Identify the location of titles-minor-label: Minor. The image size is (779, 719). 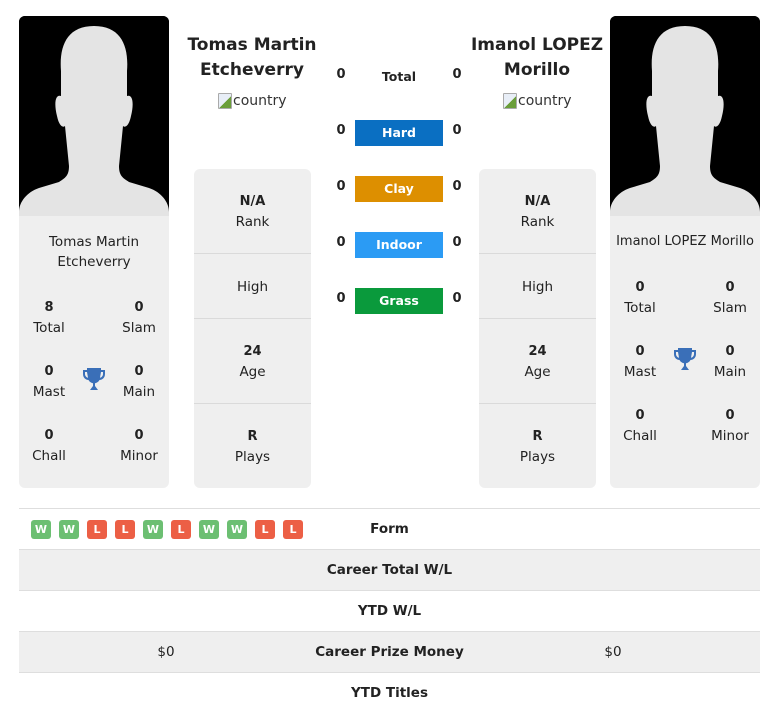
(730, 436).